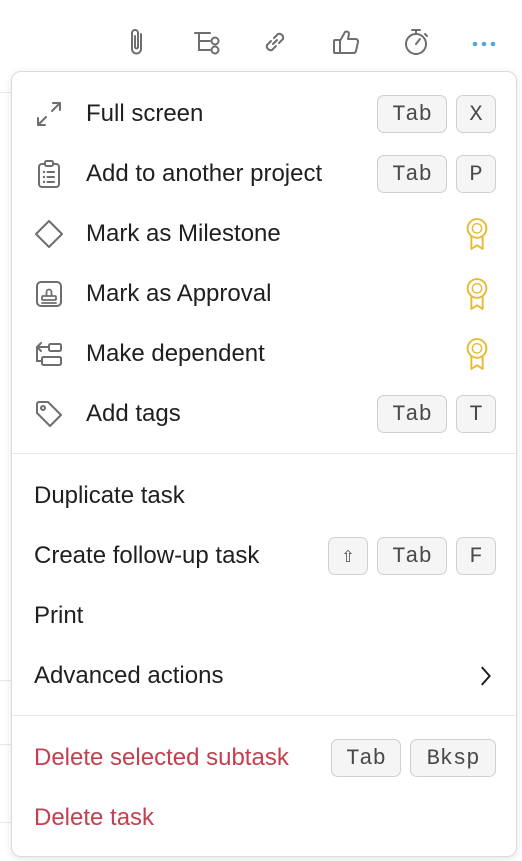  What do you see at coordinates (476, 114) in the screenshot?
I see `shortcut-key: X` at bounding box center [476, 114].